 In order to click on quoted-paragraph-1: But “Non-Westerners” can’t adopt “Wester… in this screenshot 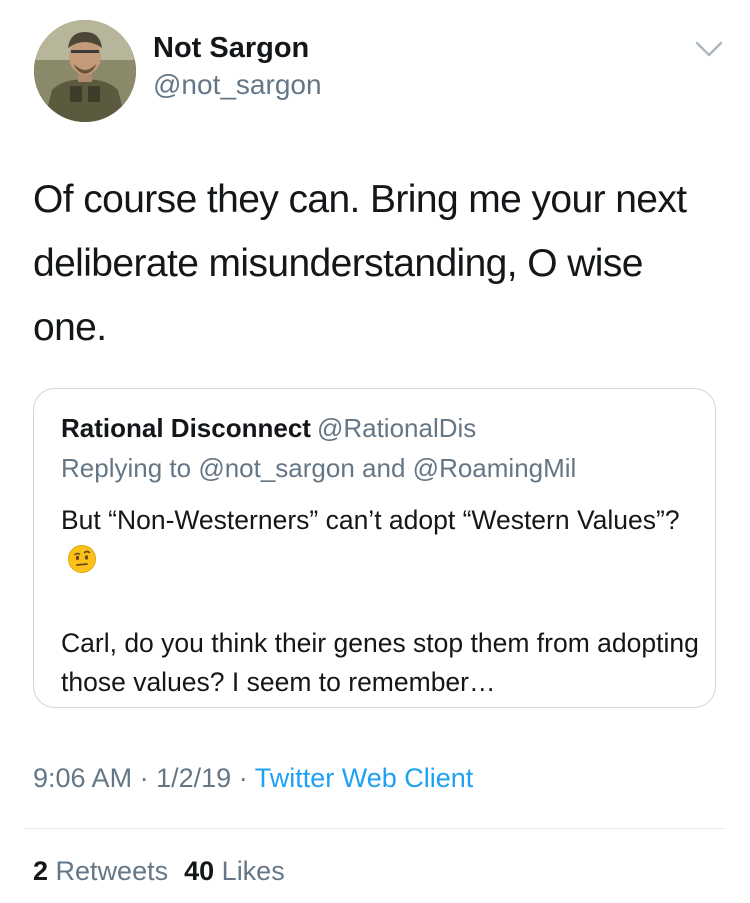, I will do `click(381, 543)`.